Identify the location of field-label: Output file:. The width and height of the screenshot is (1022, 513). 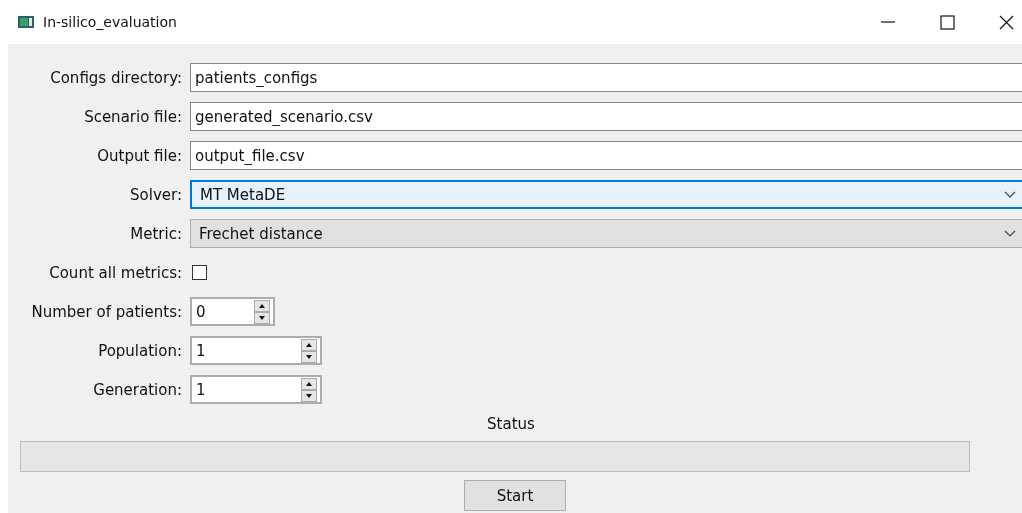
(139, 155).